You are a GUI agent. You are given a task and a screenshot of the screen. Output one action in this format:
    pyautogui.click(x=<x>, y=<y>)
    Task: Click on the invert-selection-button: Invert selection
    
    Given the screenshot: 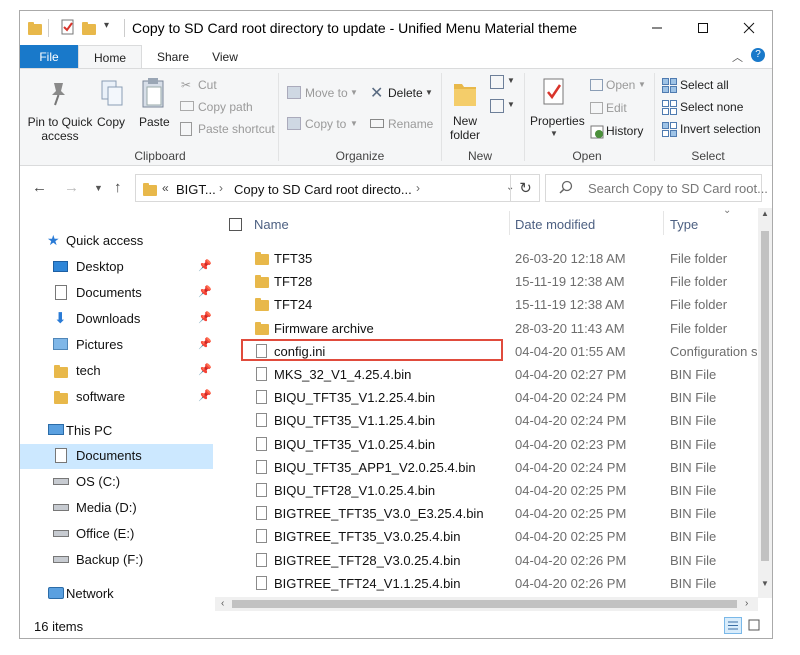 What is the action you would take?
    pyautogui.click(x=720, y=129)
    